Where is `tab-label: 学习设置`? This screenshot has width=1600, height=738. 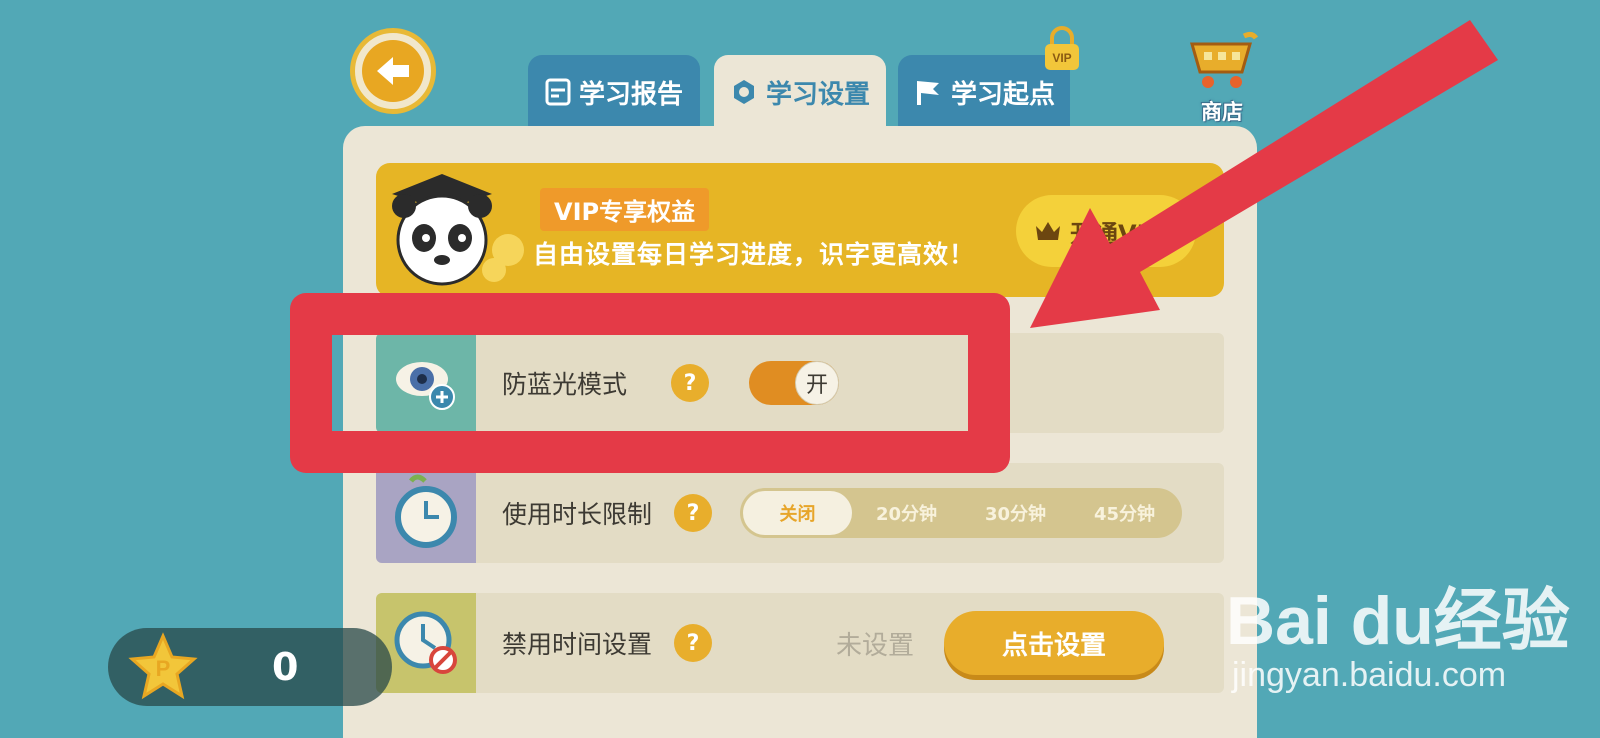 tab-label: 学习设置 is located at coordinates (817, 94).